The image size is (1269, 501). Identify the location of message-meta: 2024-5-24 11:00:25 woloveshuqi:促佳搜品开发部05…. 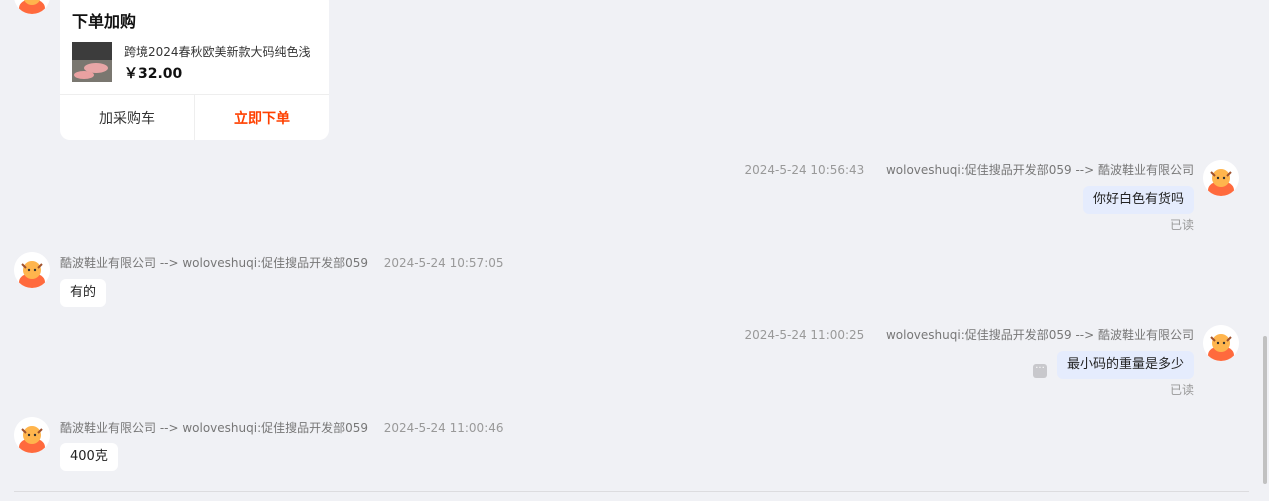
(970, 334).